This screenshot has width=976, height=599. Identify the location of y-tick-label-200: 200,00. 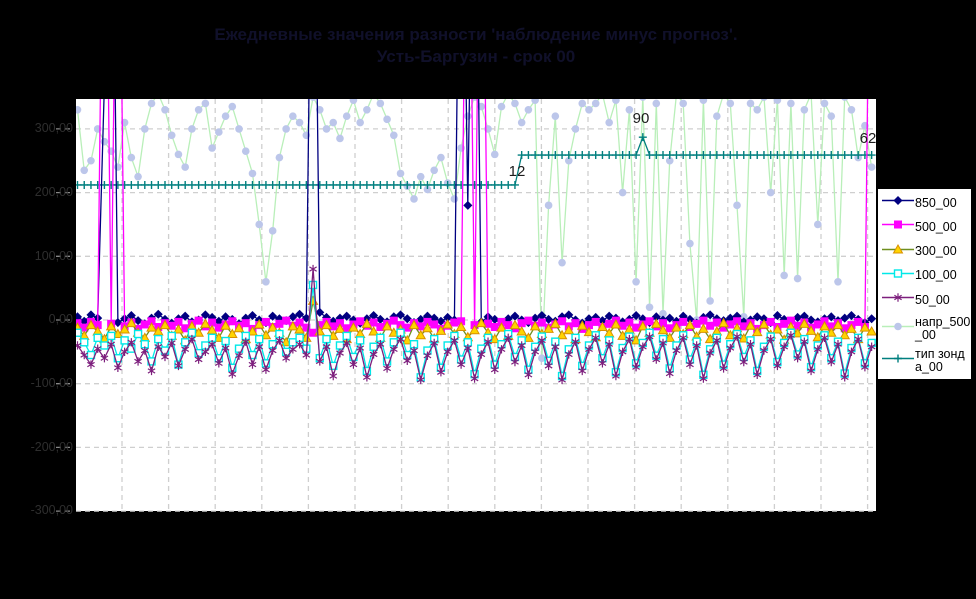
(53, 192).